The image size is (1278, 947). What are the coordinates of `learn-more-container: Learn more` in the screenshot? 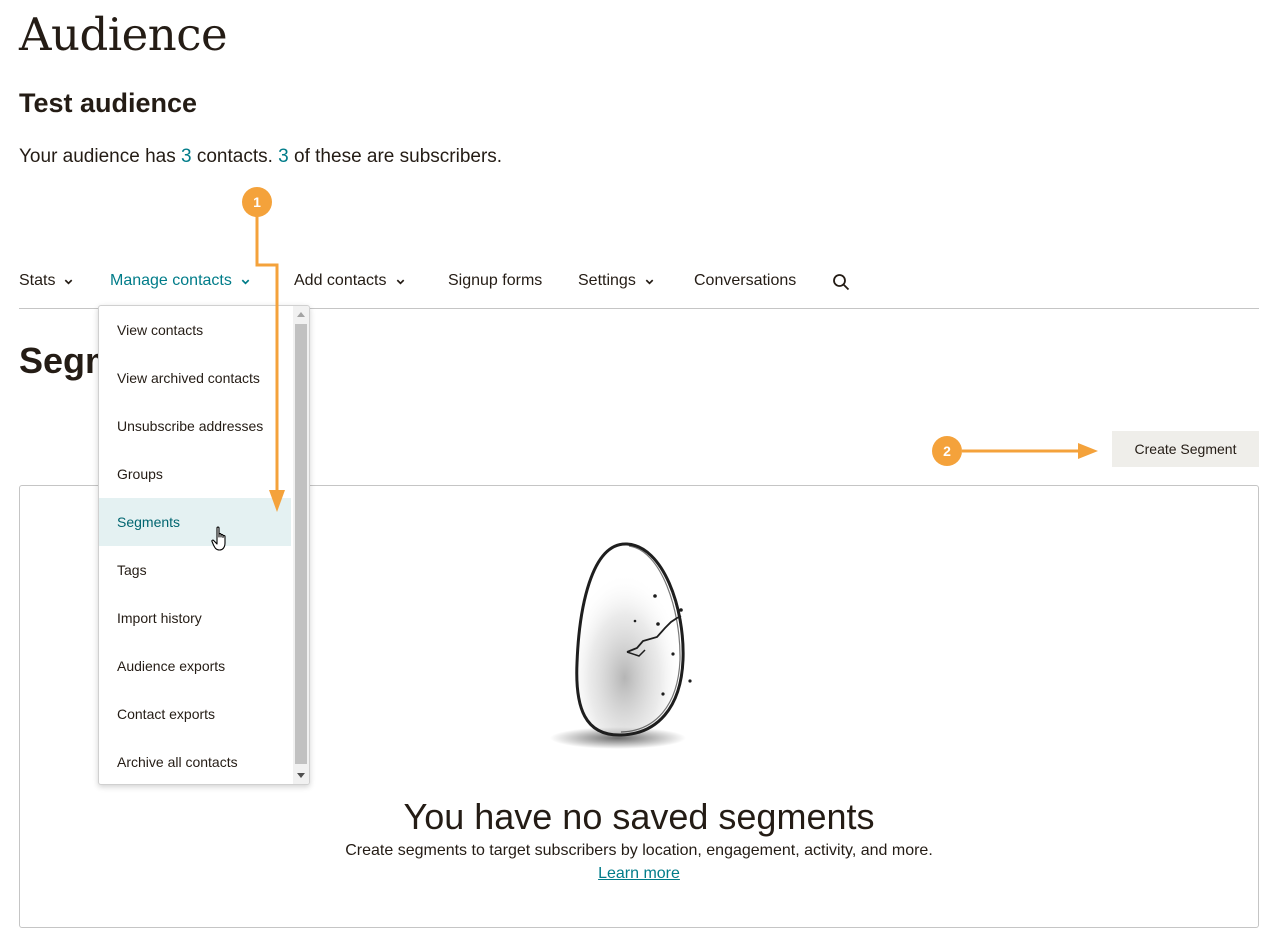 It's located at (639, 874).